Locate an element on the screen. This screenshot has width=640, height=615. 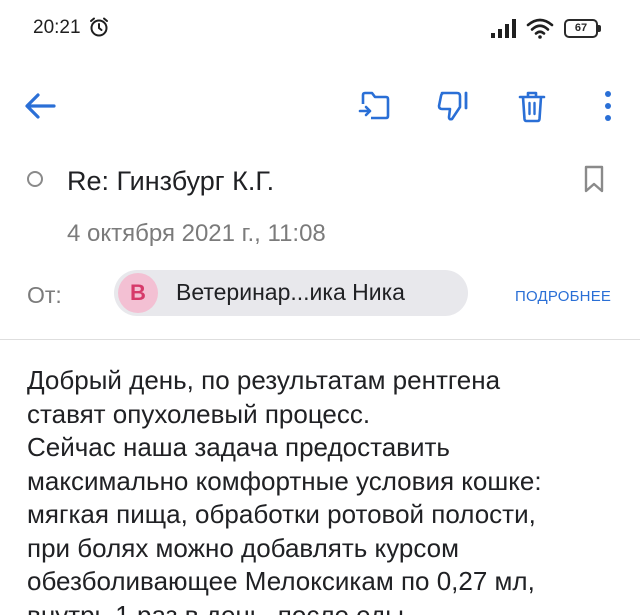
more-vertical-icon is located at coordinates (608, 106).